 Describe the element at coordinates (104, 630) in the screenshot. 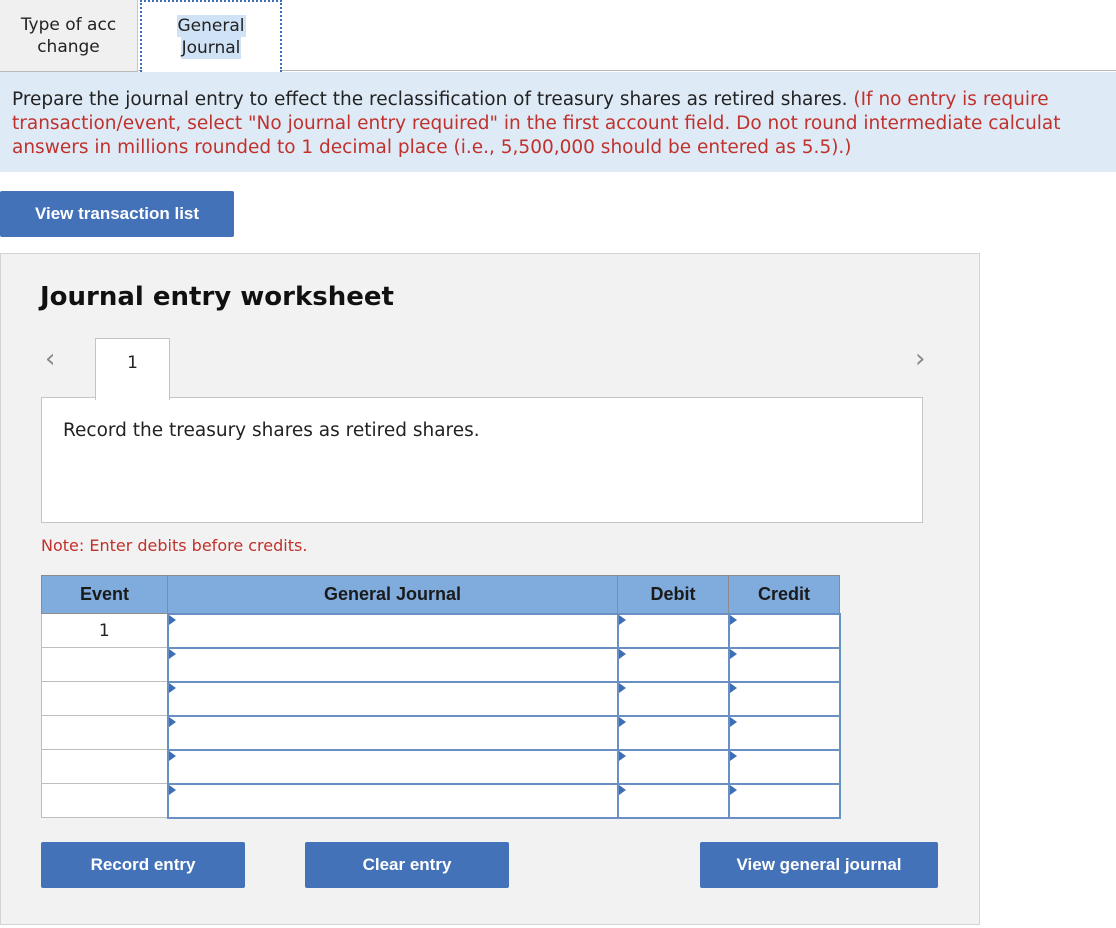

I see `event-cell: 1` at that location.